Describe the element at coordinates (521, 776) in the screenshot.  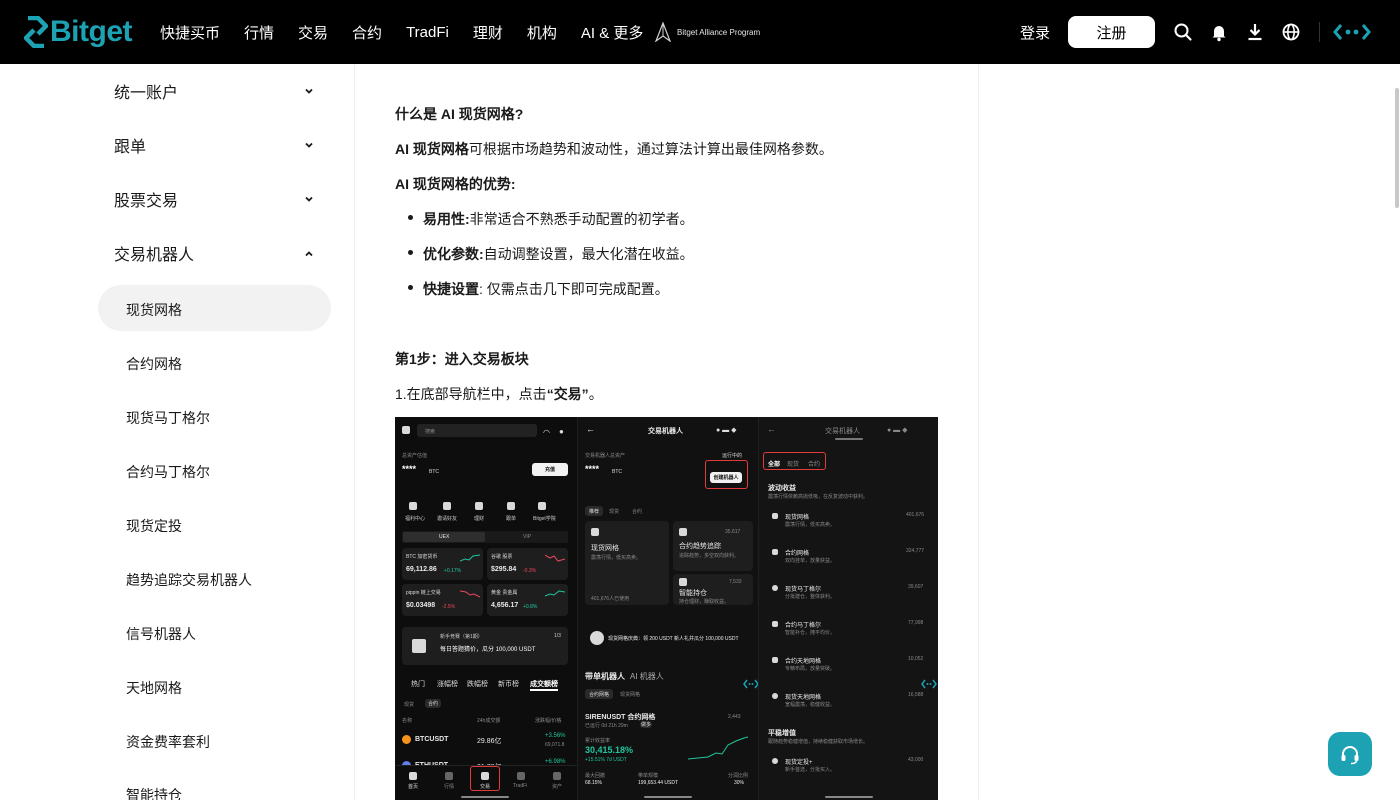
I see `tradfi-icon` at that location.